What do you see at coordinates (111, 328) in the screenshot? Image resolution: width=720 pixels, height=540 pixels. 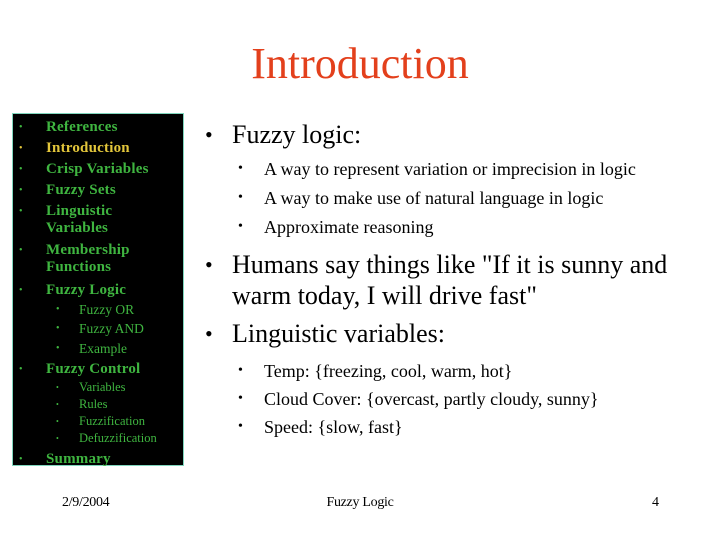 I see `sidebar-subitem-label: Fuzzy AND` at bounding box center [111, 328].